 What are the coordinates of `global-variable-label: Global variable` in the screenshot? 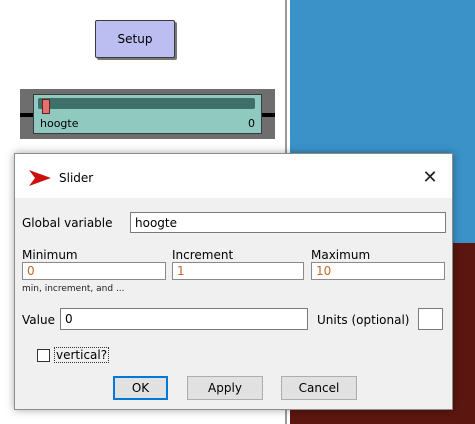 It's located at (67, 223).